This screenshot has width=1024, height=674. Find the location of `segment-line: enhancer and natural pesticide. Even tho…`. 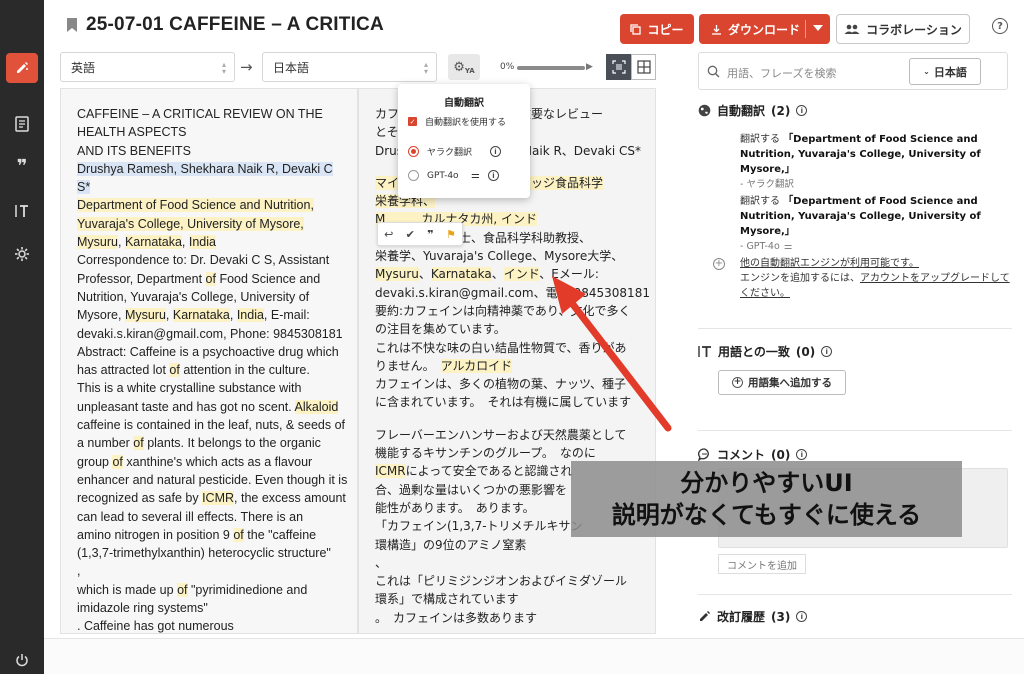

segment-line: enhancer and natural pesticide. Even tho… is located at coordinates (213, 480).